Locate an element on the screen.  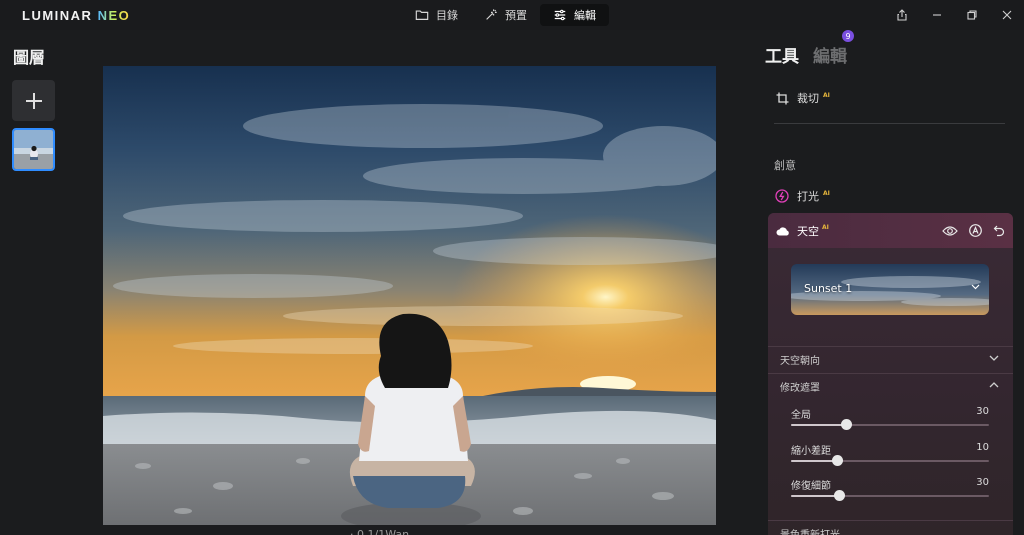
slider-close-gaps-track is located at coordinates (890, 460).